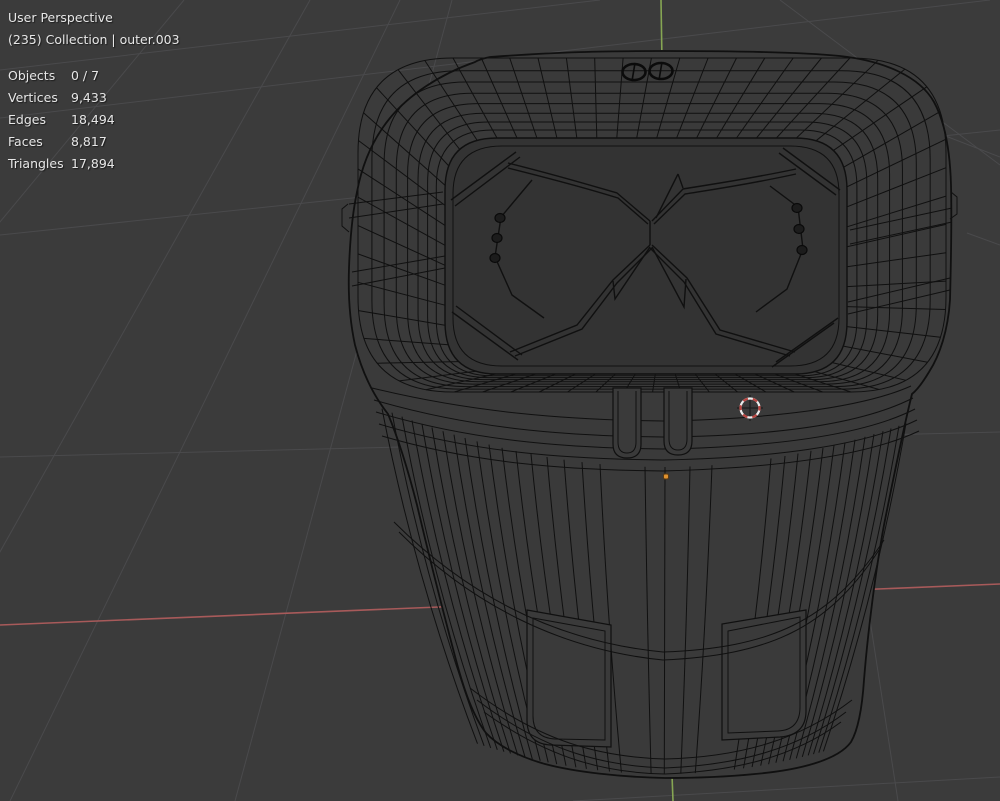  Describe the element at coordinates (33, 97) in the screenshot. I see `stat-label: Vertices` at that location.